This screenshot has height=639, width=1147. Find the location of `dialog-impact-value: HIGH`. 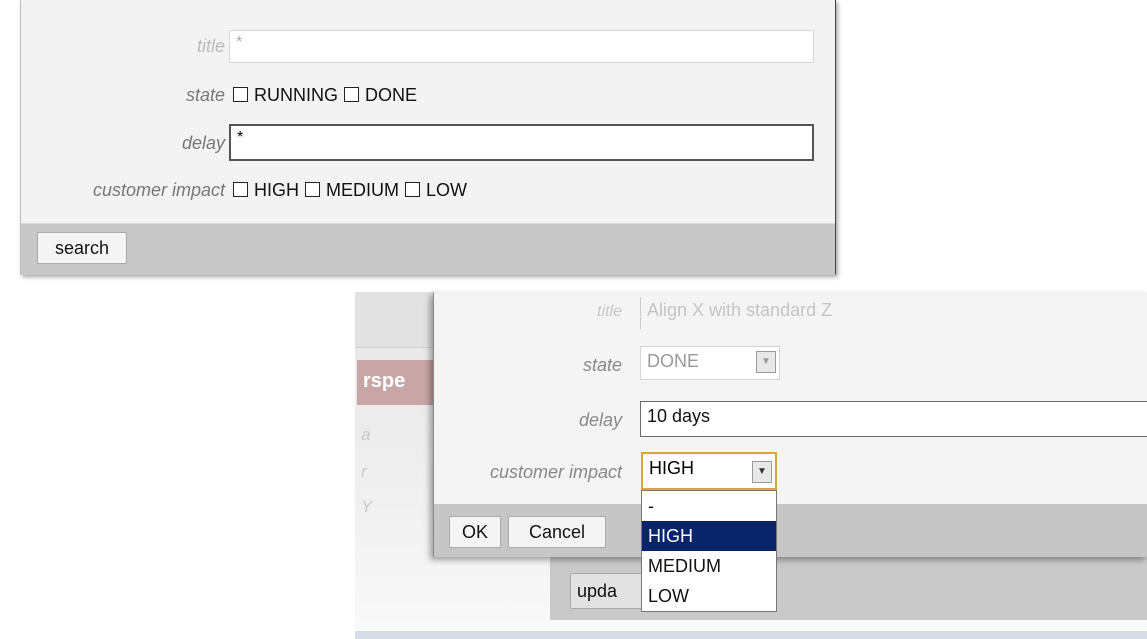

dialog-impact-value: HIGH is located at coordinates (671, 468).